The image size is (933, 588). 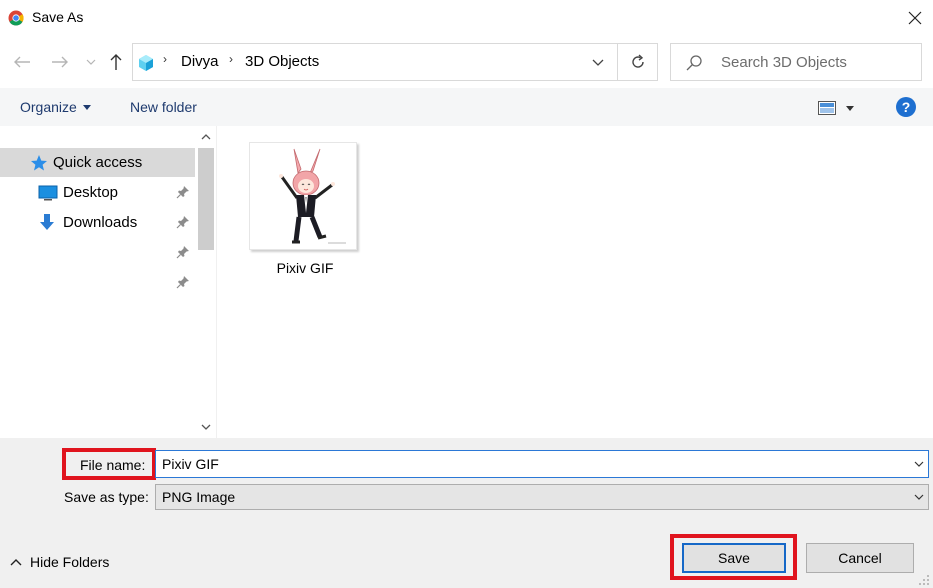 What do you see at coordinates (466, 107) in the screenshot?
I see `command-bar: Organize New folder ?` at bounding box center [466, 107].